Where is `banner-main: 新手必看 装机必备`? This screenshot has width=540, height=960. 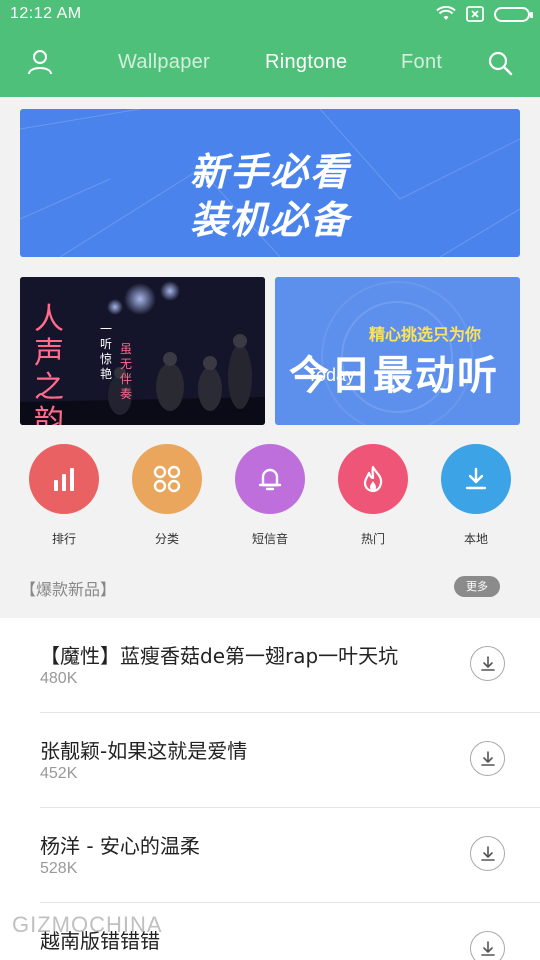
banner-main: 新手必看 装机必备 is located at coordinates (270, 183).